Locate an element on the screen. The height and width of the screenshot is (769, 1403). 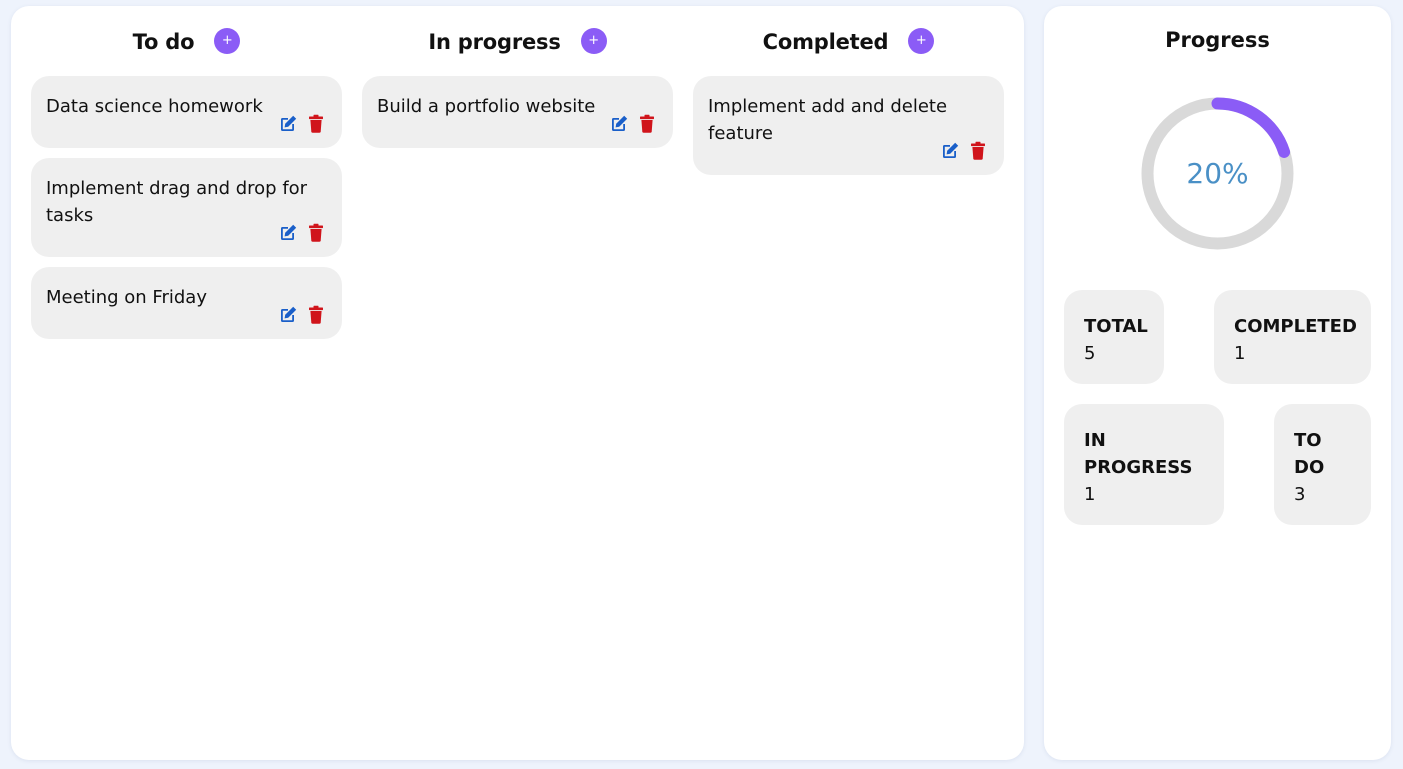
progress-ring: 20% is located at coordinates (1217, 173).